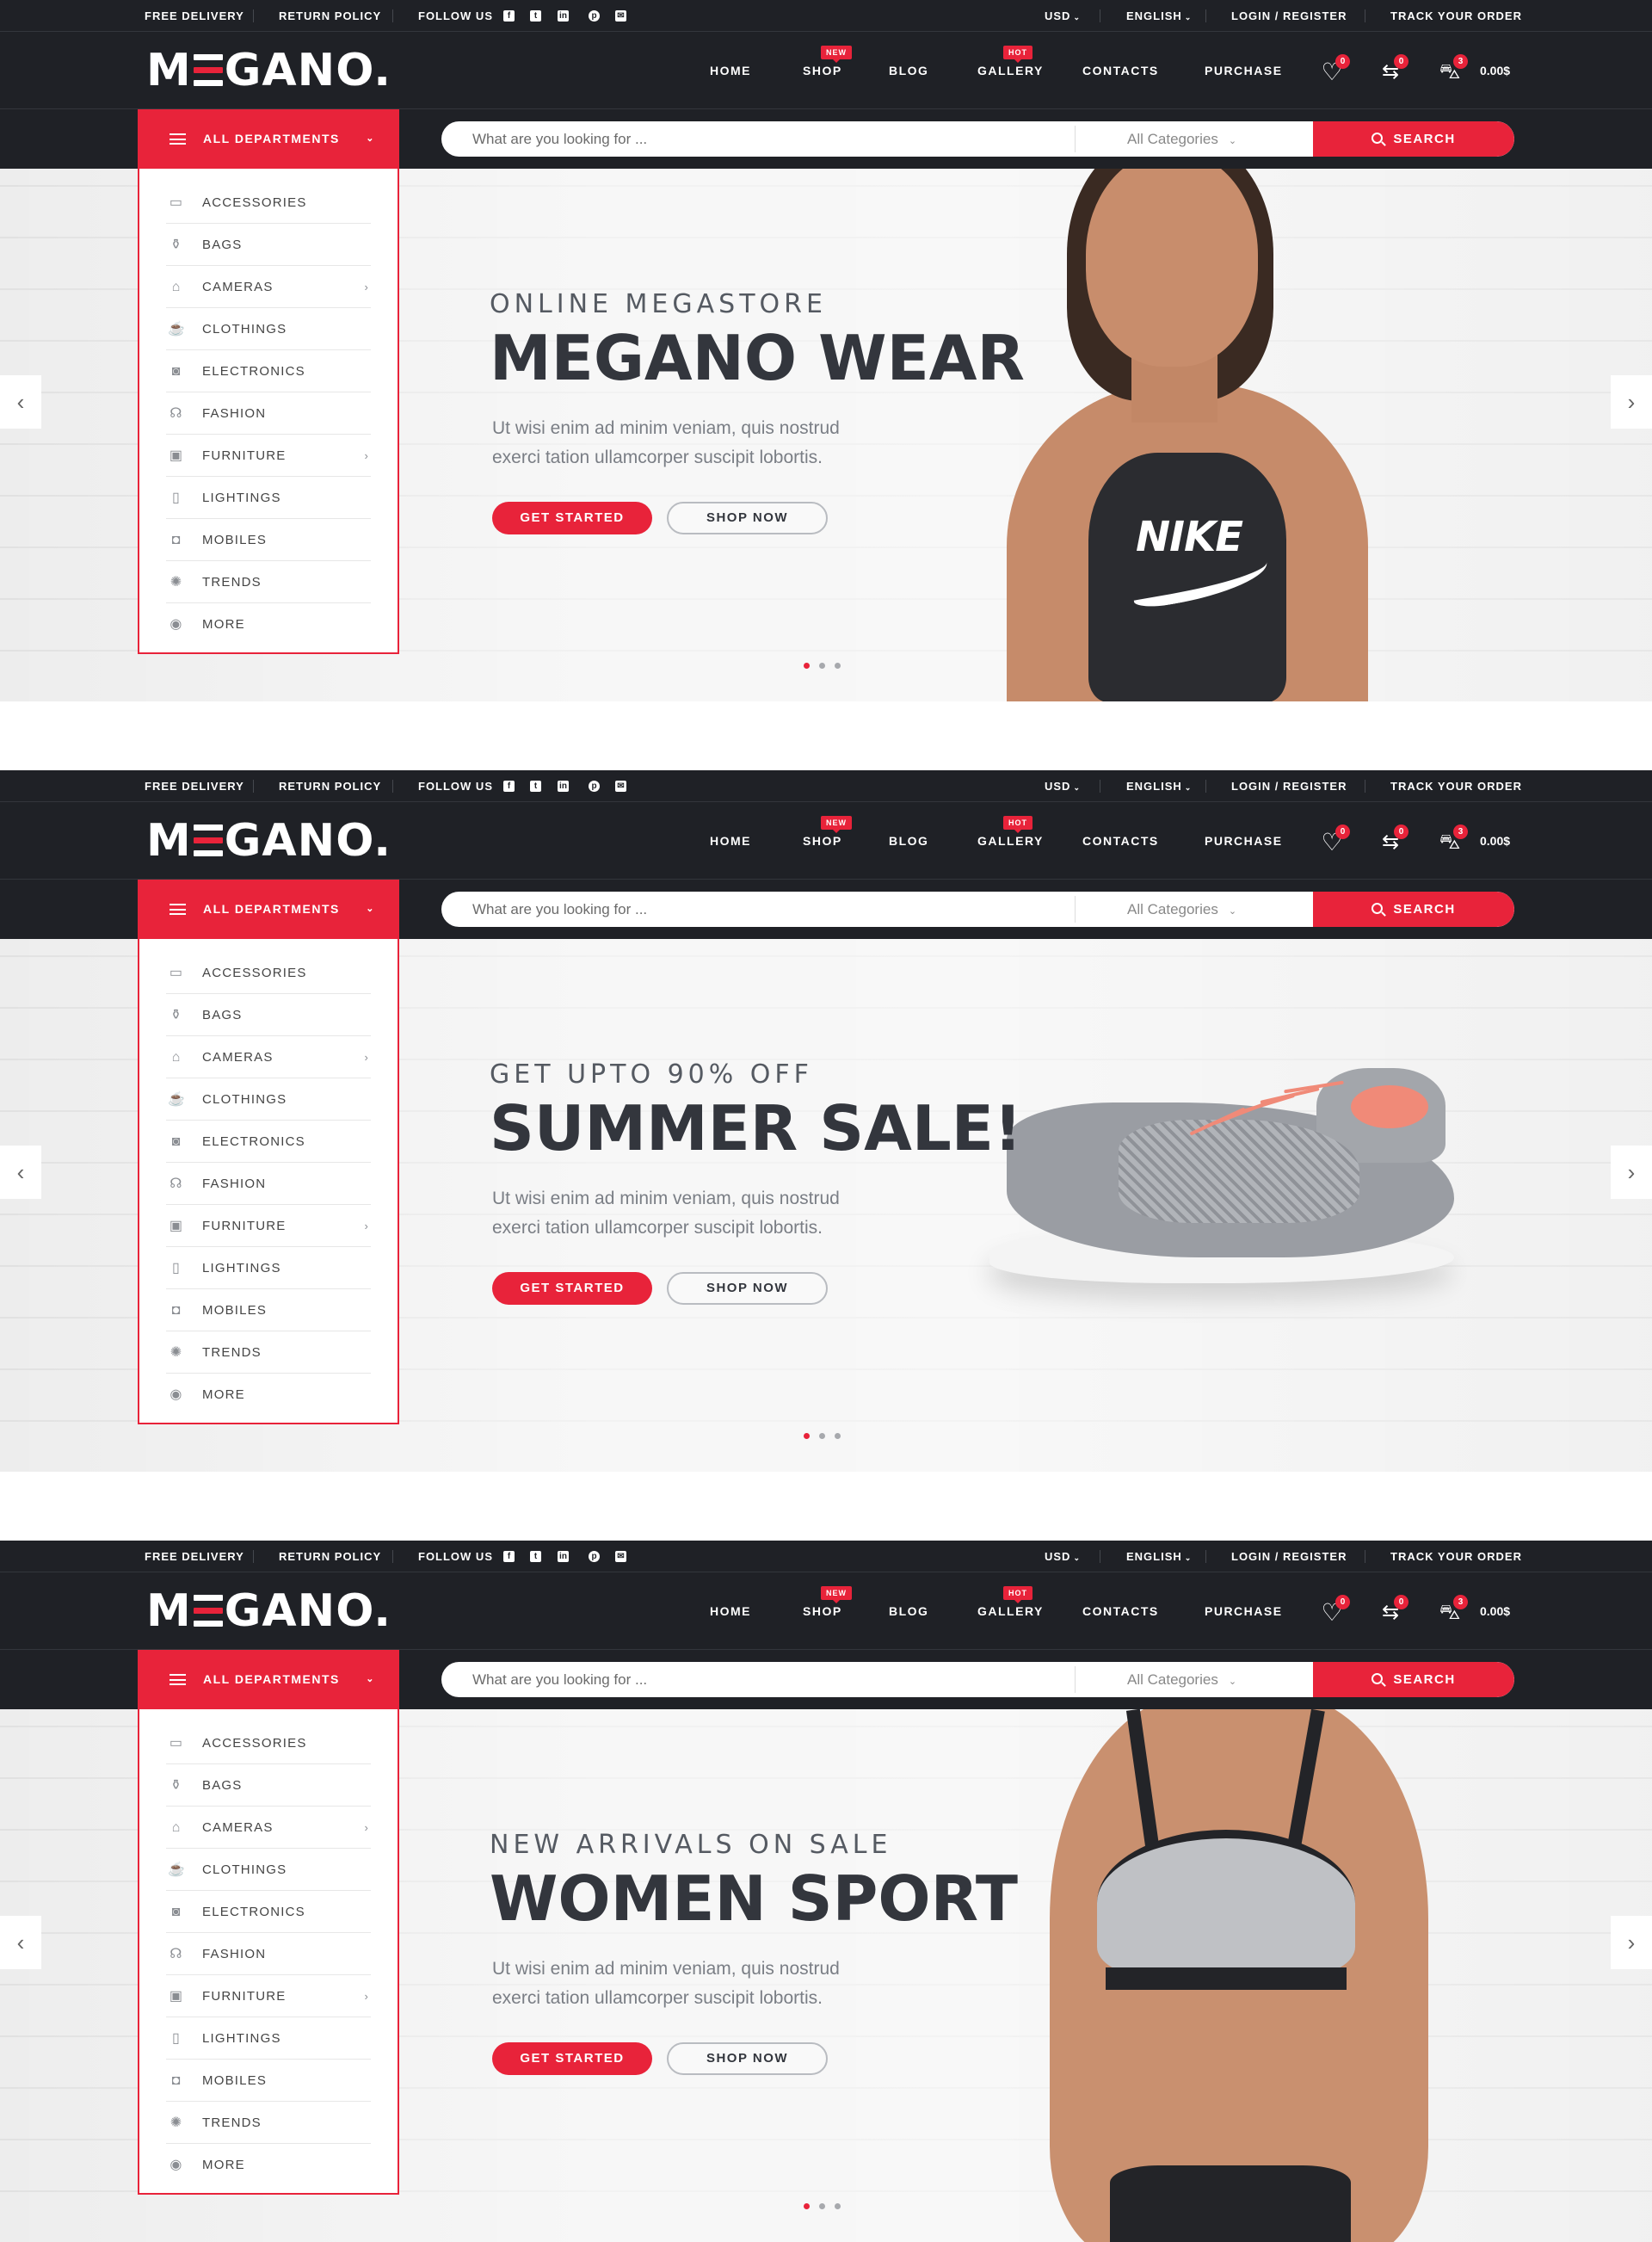 The height and width of the screenshot is (2242, 1652). Describe the element at coordinates (1120, 70) in the screenshot. I see `nav-contacts: CONTACTS` at that location.